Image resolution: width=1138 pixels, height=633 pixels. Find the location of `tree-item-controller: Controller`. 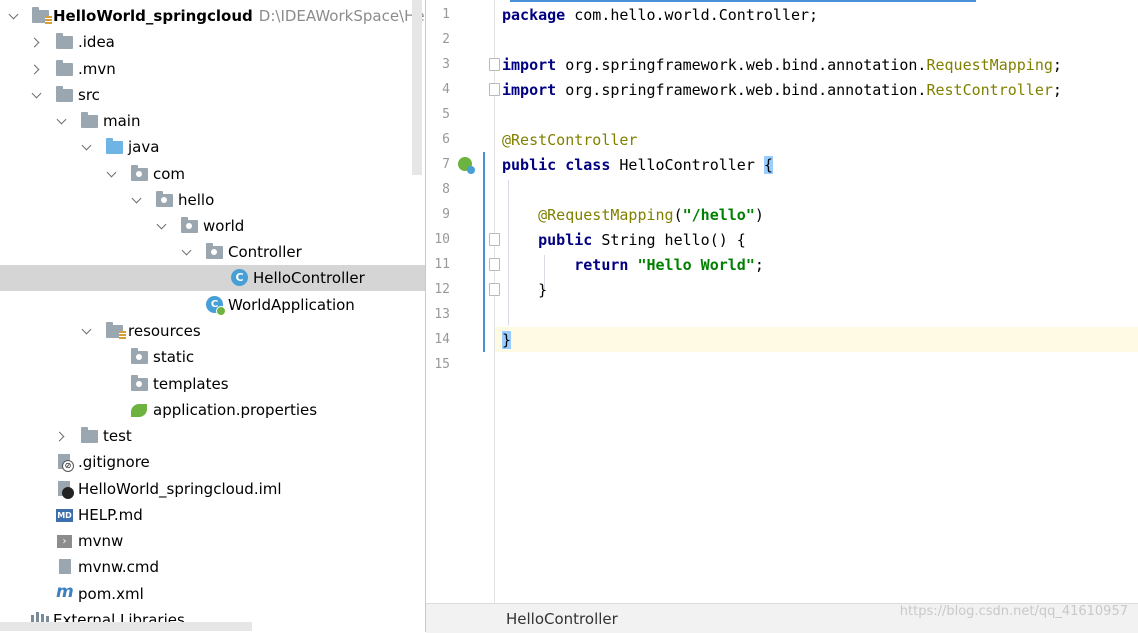

tree-item-controller: Controller is located at coordinates (212, 252).